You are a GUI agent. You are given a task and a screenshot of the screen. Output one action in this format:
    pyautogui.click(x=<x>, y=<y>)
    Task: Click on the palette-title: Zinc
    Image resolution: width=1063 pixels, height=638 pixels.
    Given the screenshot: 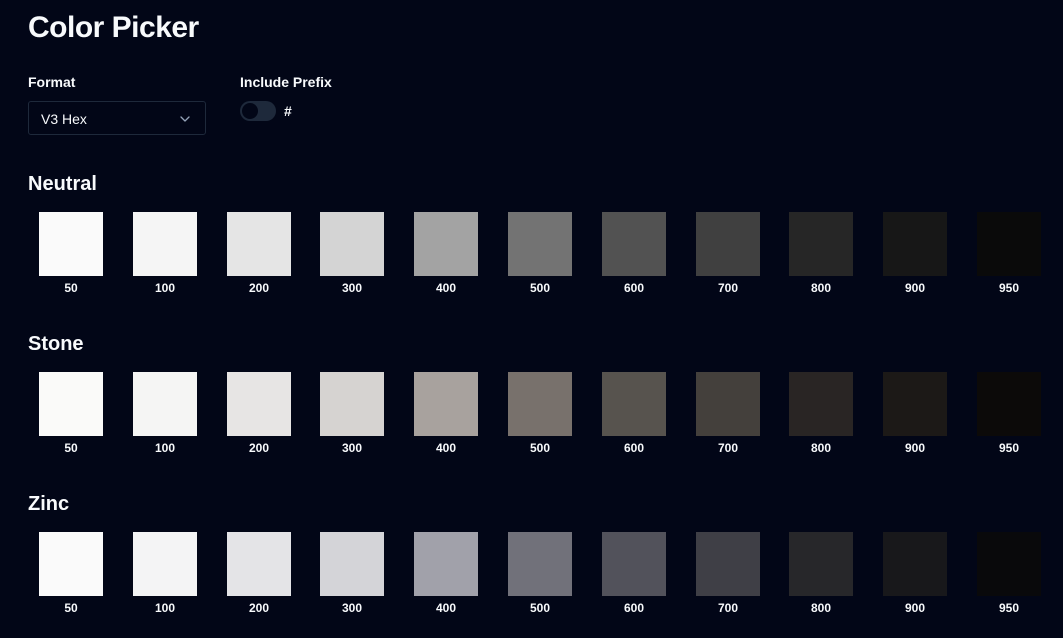 What is the action you would take?
    pyautogui.click(x=49, y=504)
    